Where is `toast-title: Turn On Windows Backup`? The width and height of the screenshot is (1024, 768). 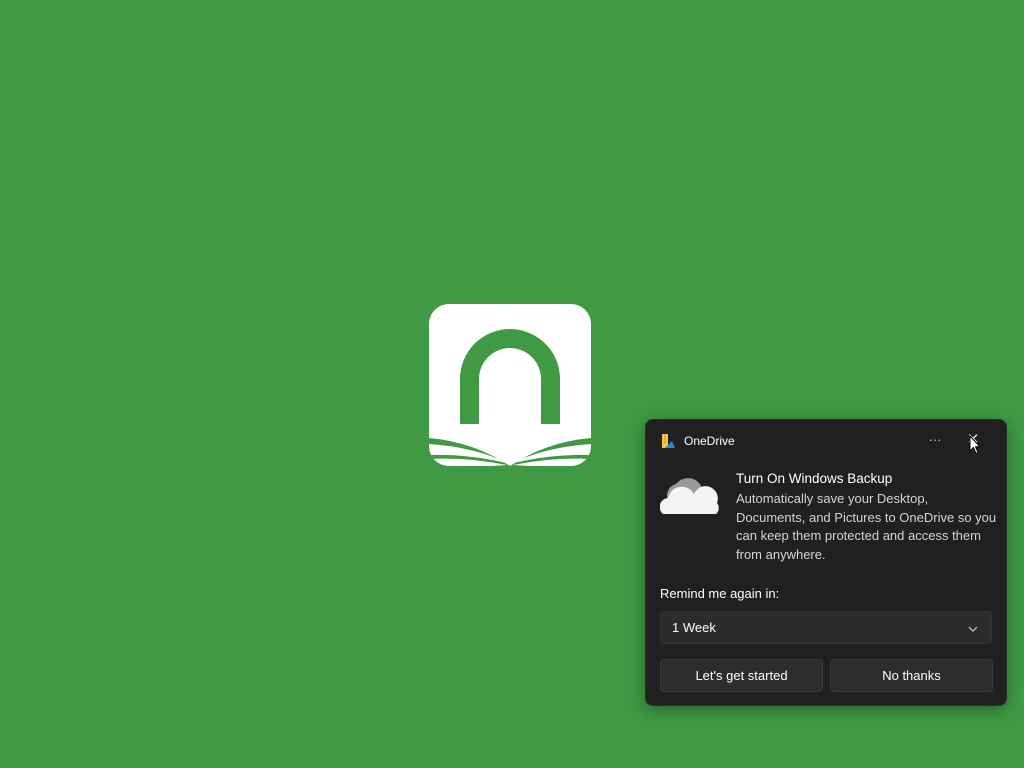 toast-title: Turn On Windows Backup is located at coordinates (814, 478).